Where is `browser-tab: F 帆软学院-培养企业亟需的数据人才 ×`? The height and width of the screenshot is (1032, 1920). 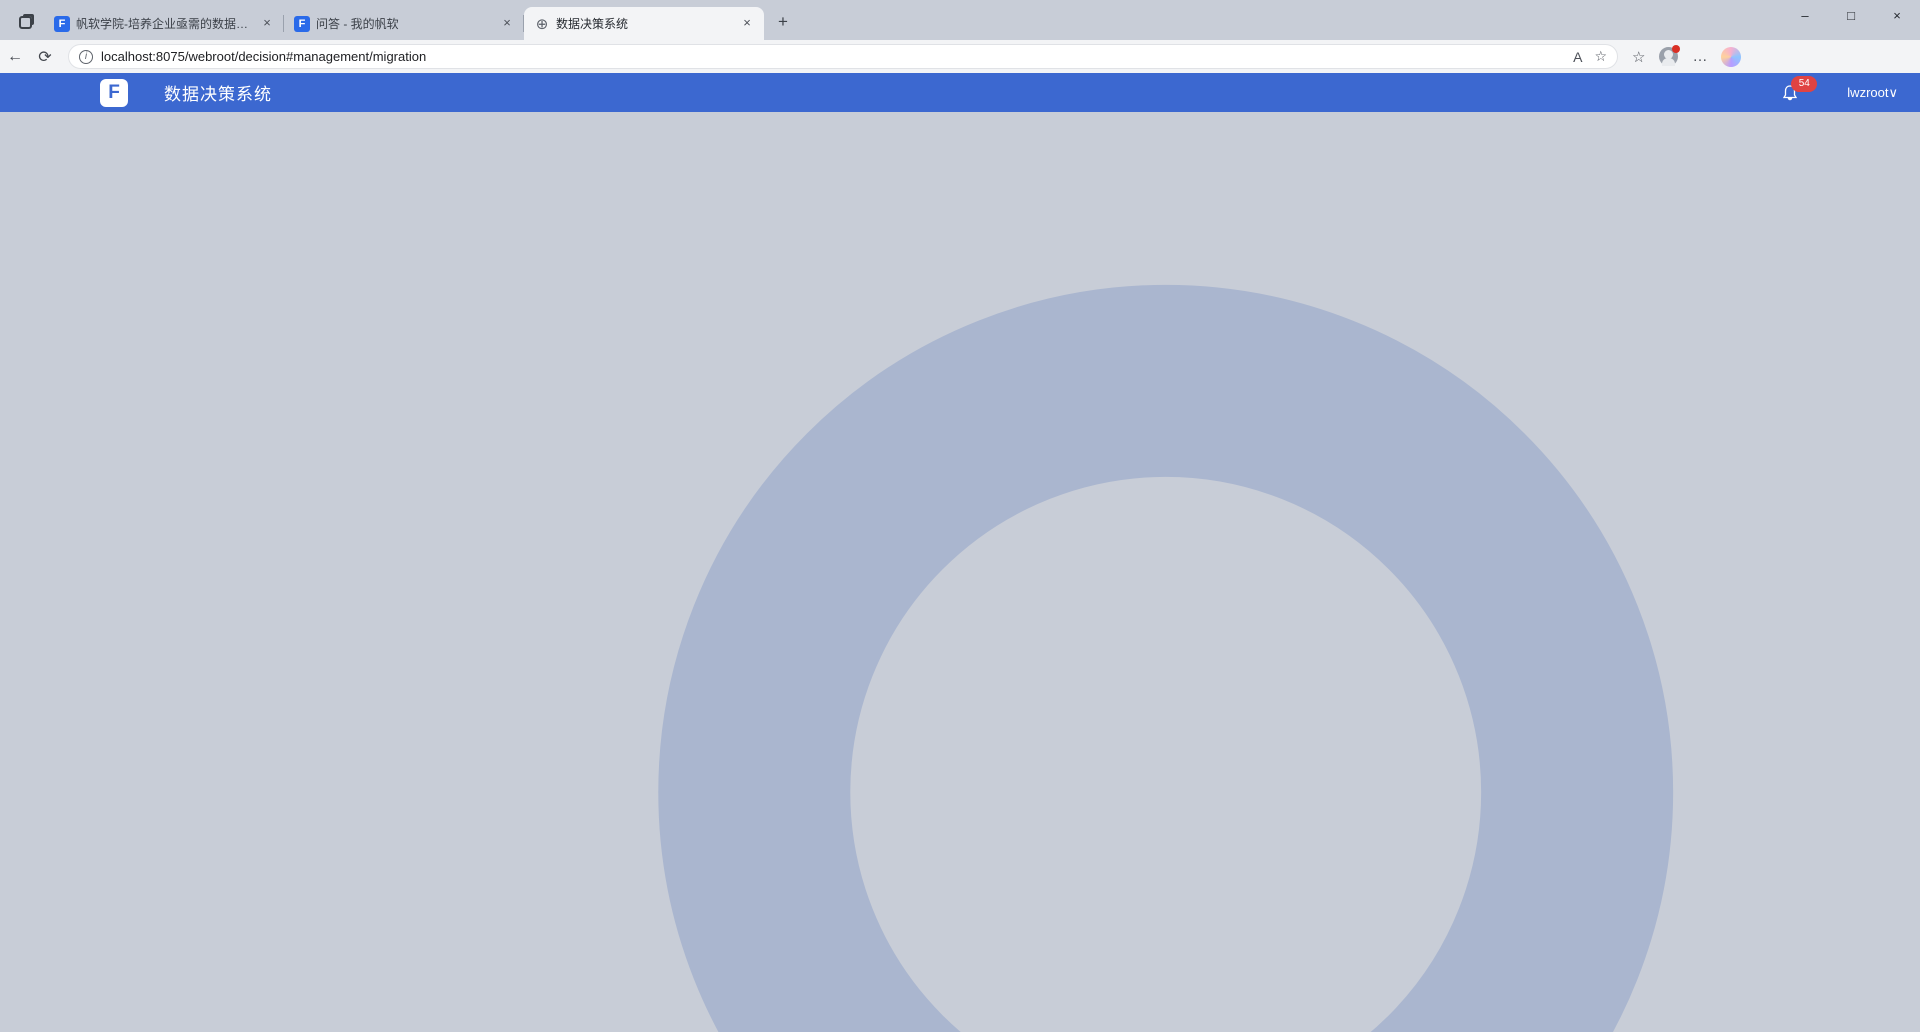 browser-tab: F 帆软学院-培养企业亟需的数据人才 × is located at coordinates (164, 23).